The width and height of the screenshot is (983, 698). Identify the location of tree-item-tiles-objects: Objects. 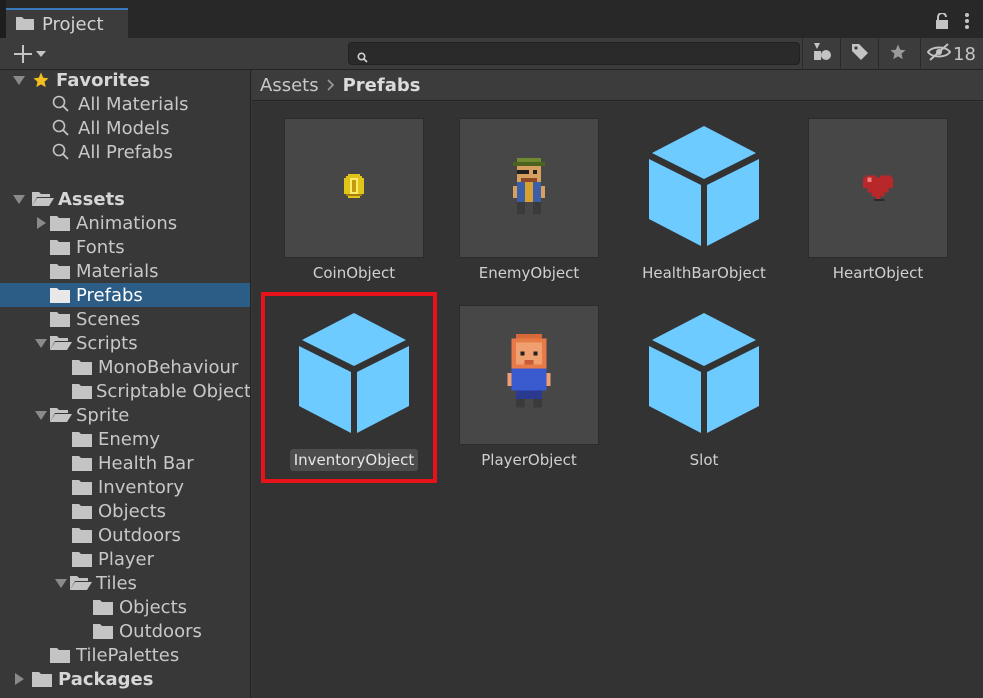
(125, 607).